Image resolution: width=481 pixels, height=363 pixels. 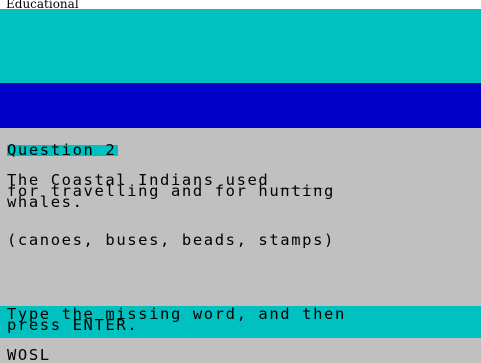 I want to click on question-title: Question 2, so click(x=63, y=150).